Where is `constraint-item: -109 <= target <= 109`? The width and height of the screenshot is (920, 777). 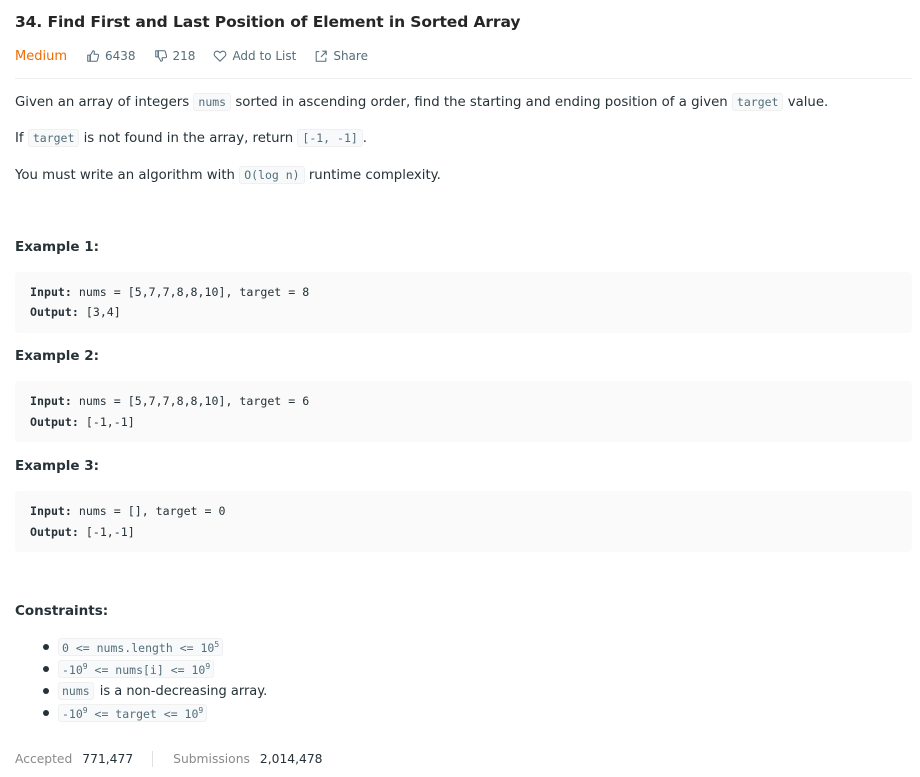
constraint-item: -109 <= target <= 109 is located at coordinates (155, 713).